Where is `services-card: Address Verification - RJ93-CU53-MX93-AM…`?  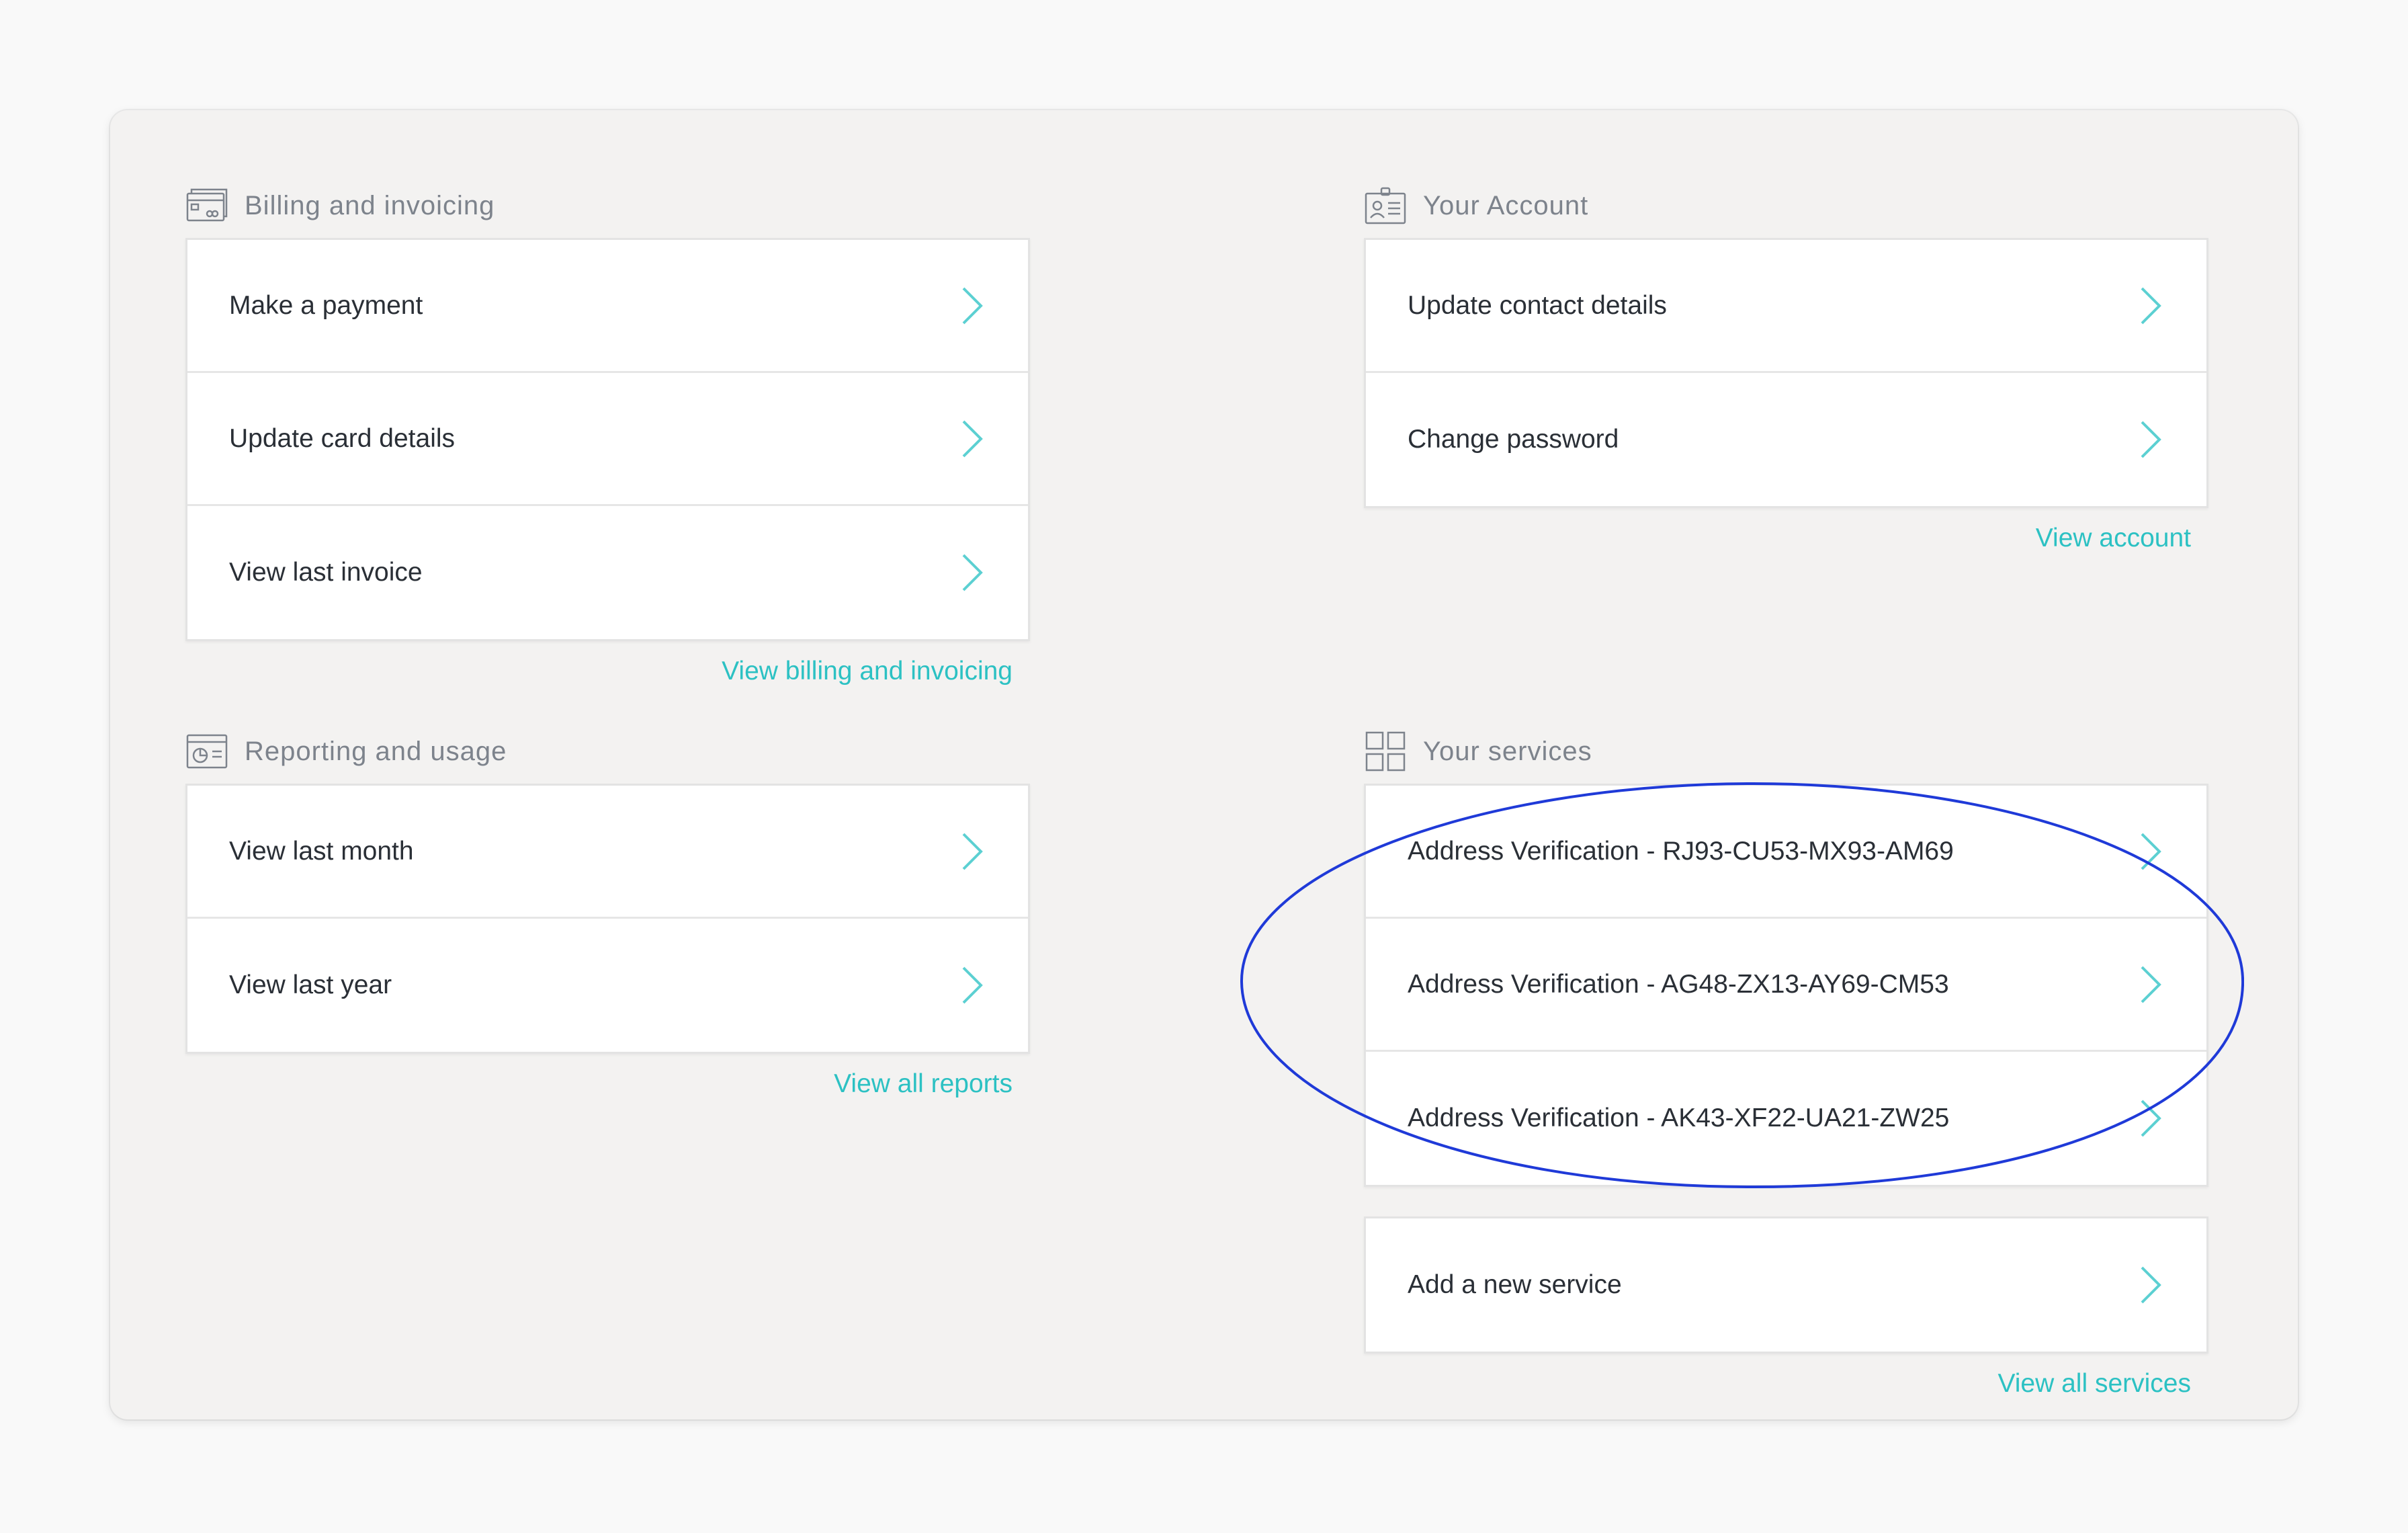
services-card: Address Verification - RJ93-CU53-MX93-AM… is located at coordinates (1786, 985).